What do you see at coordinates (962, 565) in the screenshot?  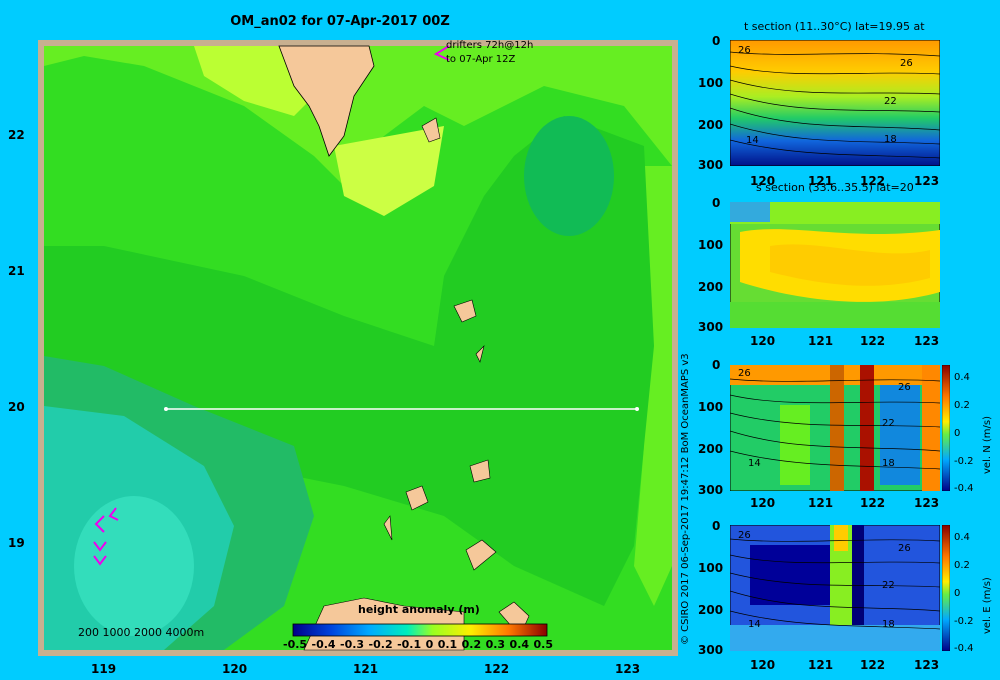 I see `vel-e-cbar-tick: 0.2` at bounding box center [962, 565].